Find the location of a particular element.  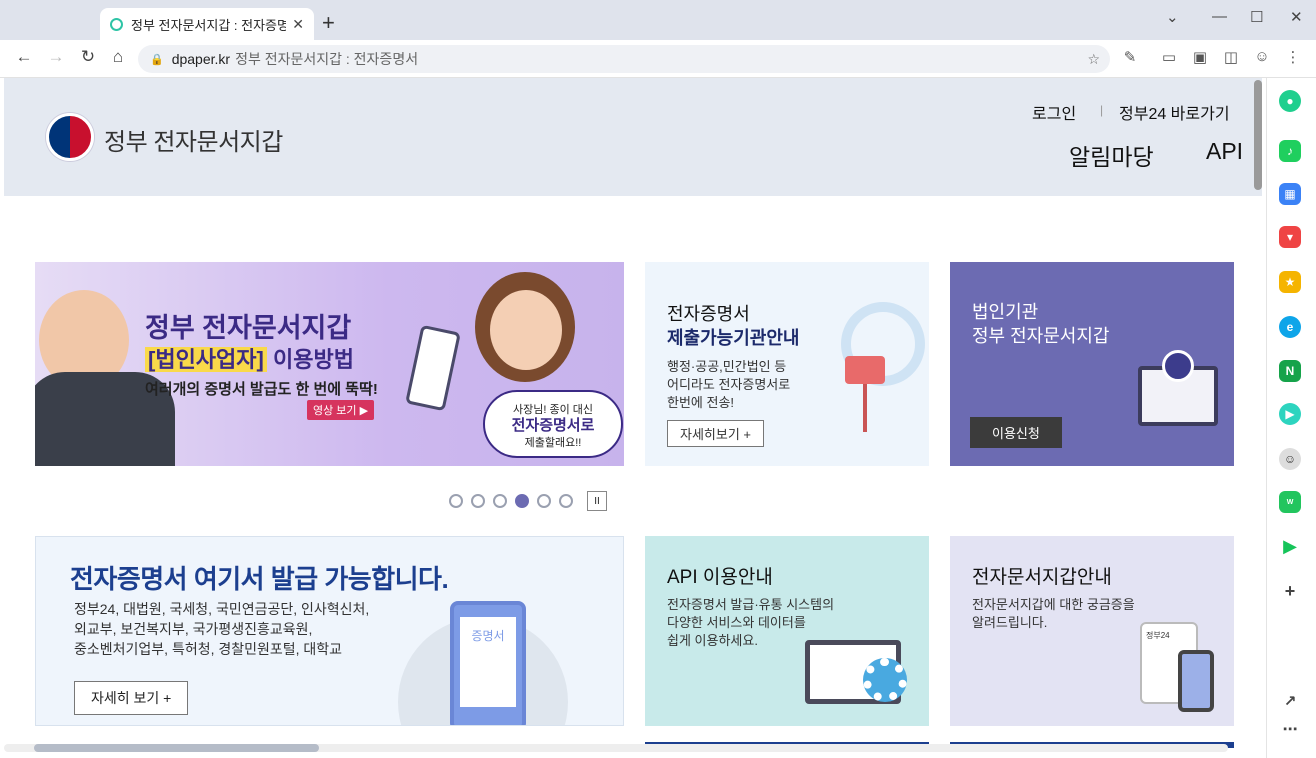

site-name: 정부 전자문서지갑 is located at coordinates (193, 139).